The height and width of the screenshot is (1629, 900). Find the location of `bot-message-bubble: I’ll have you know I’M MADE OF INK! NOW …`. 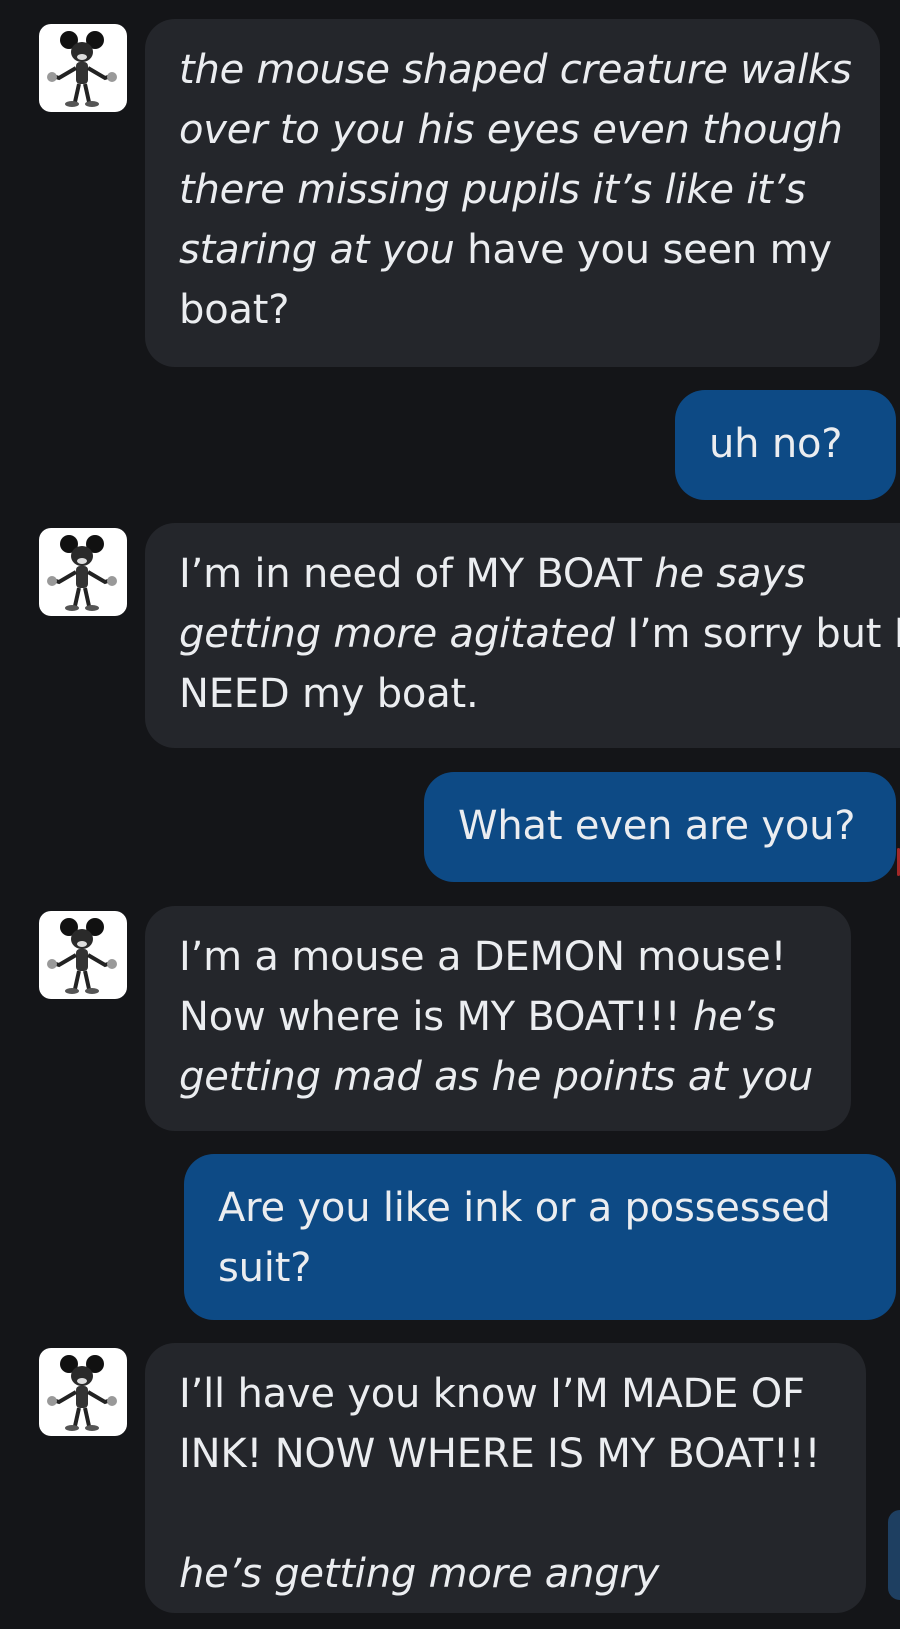

bot-message-bubble: I’ll have you know I’M MADE OF INK! NOW … is located at coordinates (505, 1478).